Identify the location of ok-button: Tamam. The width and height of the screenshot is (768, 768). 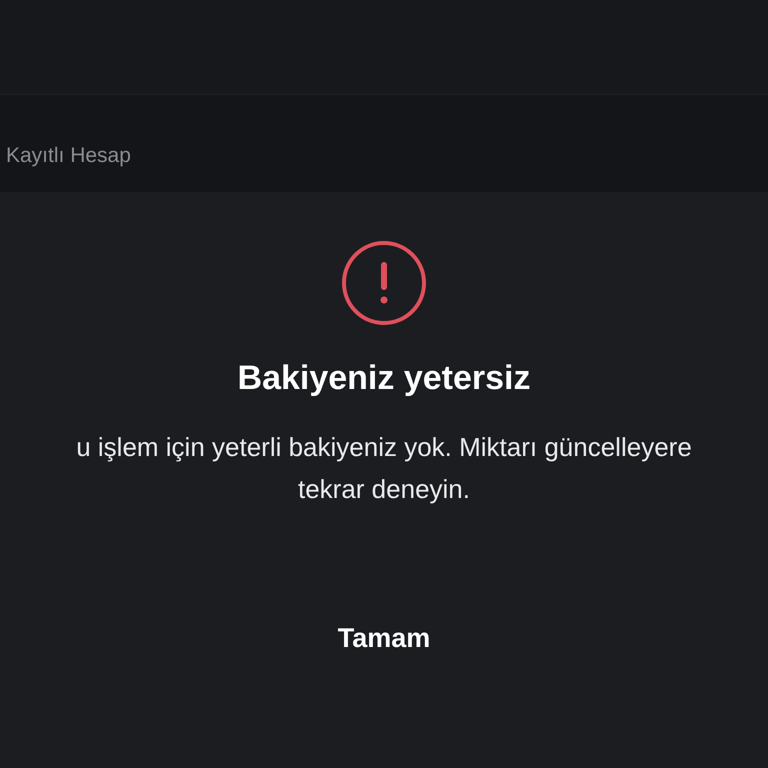
(384, 638).